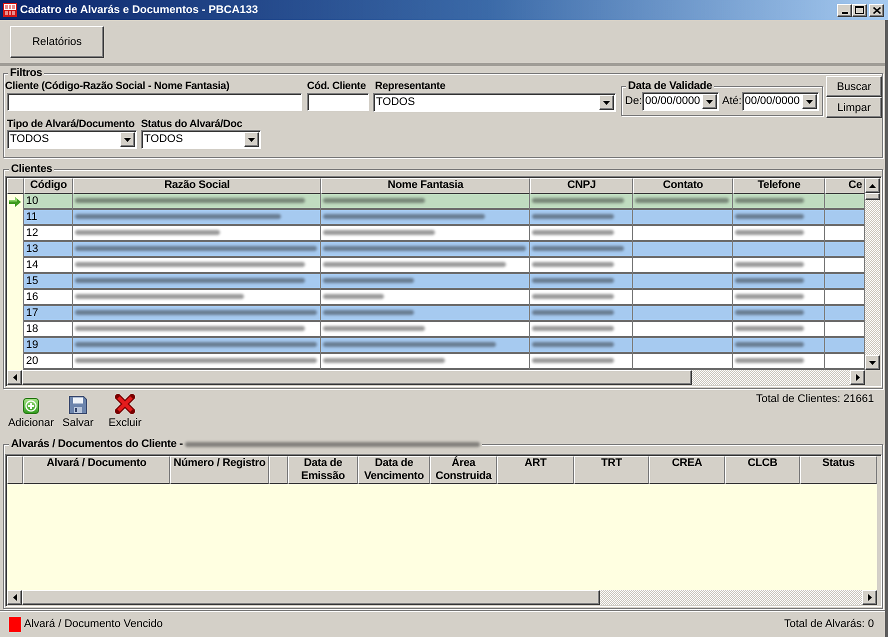 The image size is (888, 637). What do you see at coordinates (96, 470) in the screenshot?
I see `column-header: Alvará / Documento` at bounding box center [96, 470].